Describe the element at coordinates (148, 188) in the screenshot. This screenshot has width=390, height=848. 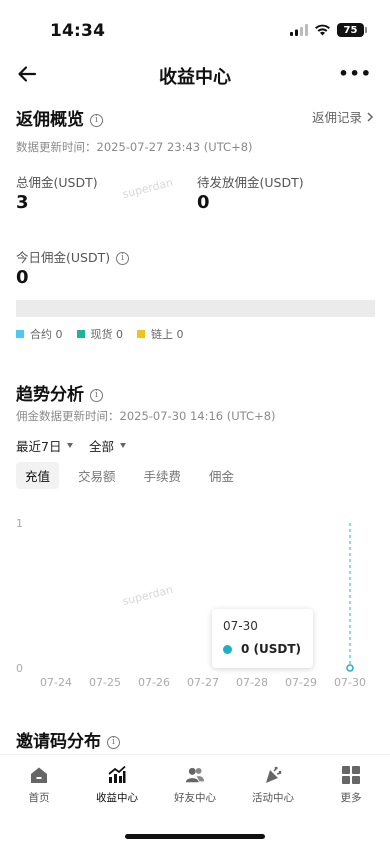
I see `watermark: superdan` at that location.